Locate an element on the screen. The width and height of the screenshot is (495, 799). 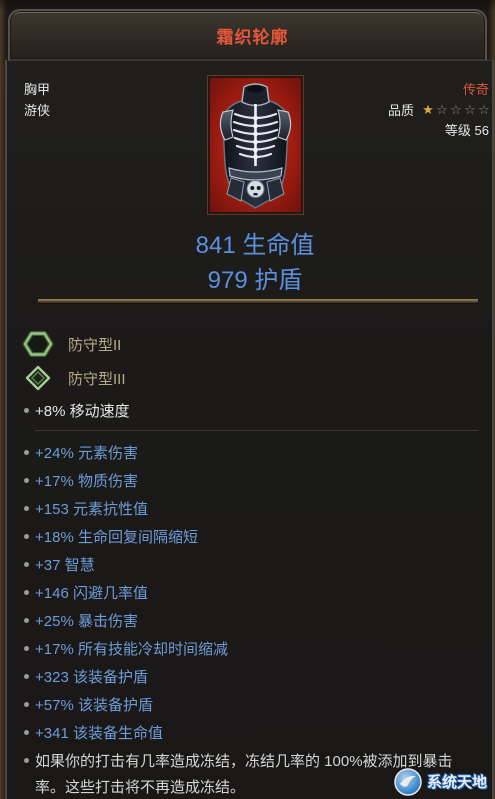
affix-text: +17% 所有技能冷却时间缩减 is located at coordinates (131, 649).